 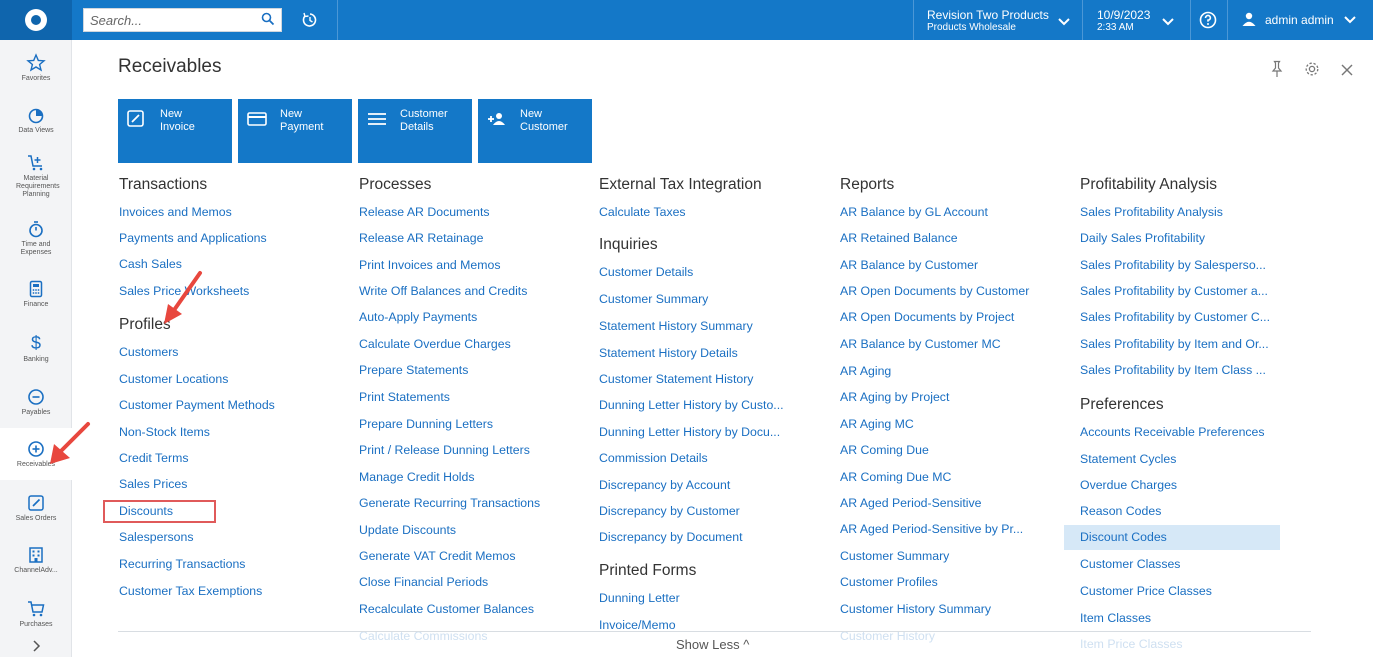 I want to click on link-customer-tax-exemptions: Customer Tax Exemptions, so click(x=190, y=591).